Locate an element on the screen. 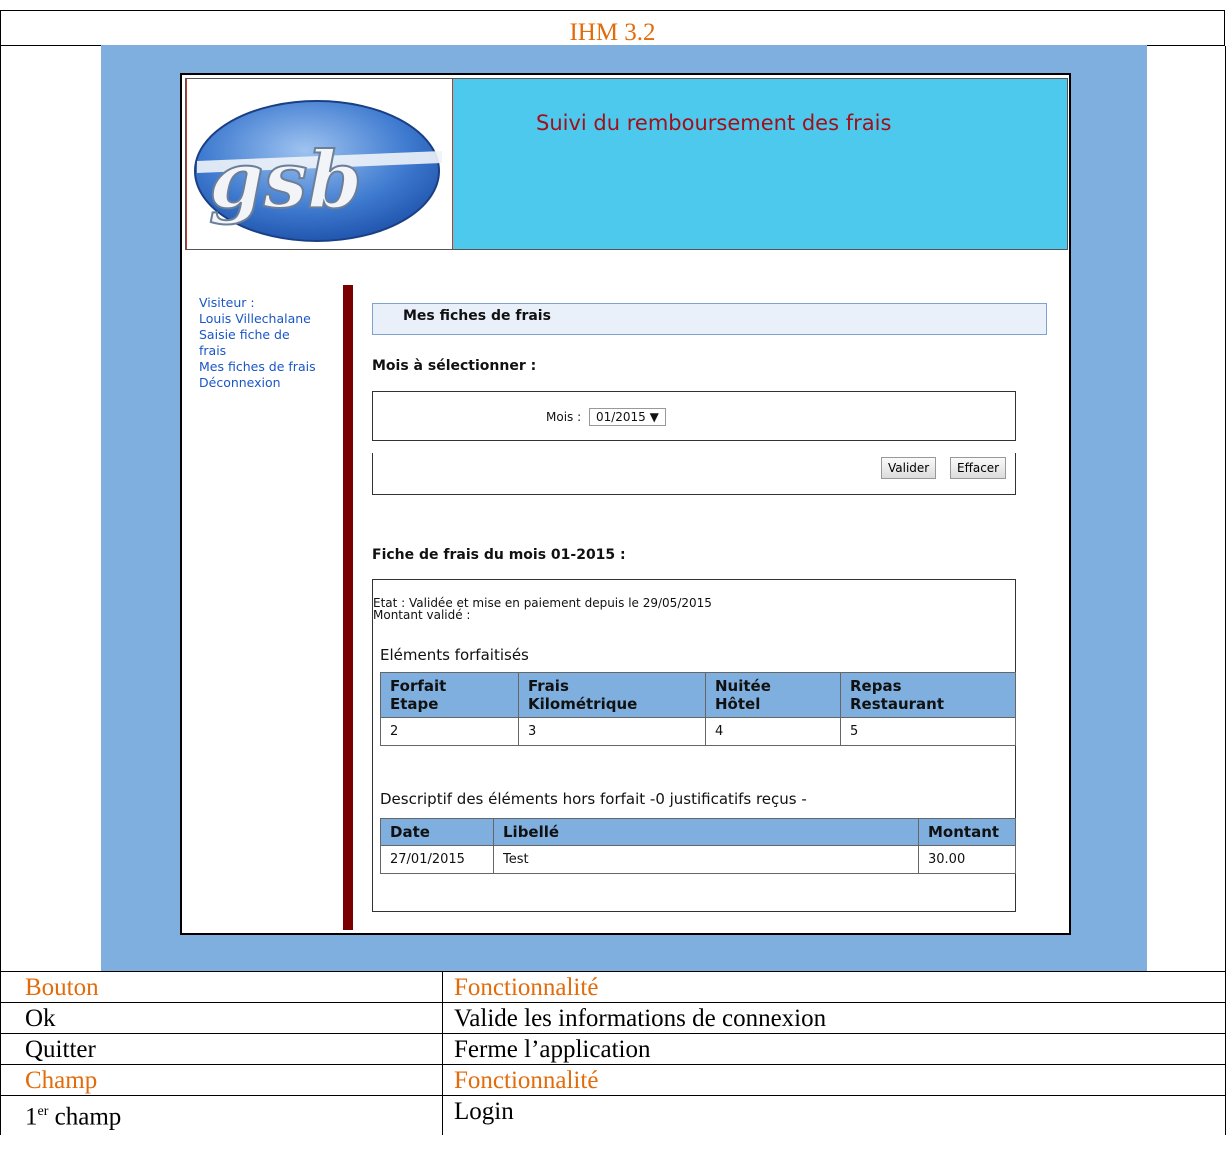 Image resolution: width=1226 pixels, height=1159 pixels. table-cell: Quitter is located at coordinates (221, 1049).